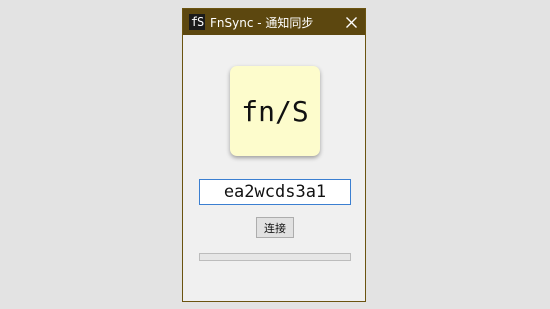 This screenshot has height=309, width=550. Describe the element at coordinates (275, 227) in the screenshot. I see `connect-button: 连接` at that location.